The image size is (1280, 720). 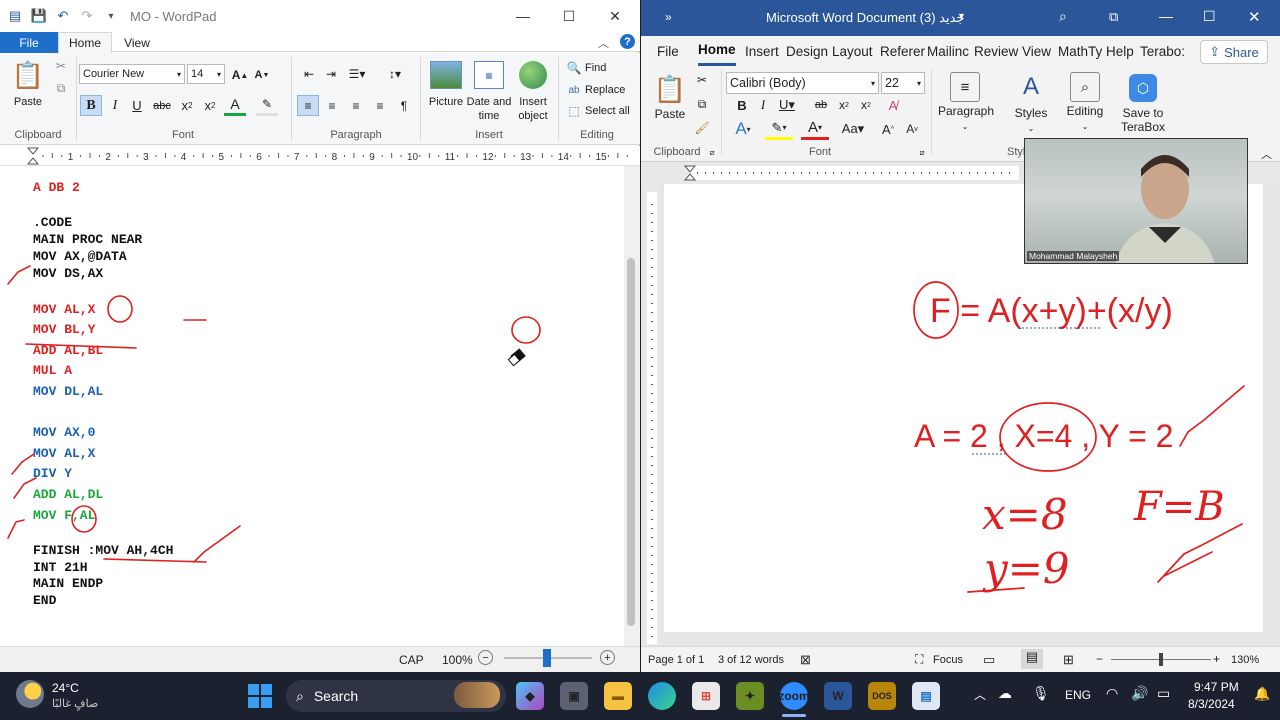 I want to click on accessibility-icon: ⊠, so click(x=805, y=660).